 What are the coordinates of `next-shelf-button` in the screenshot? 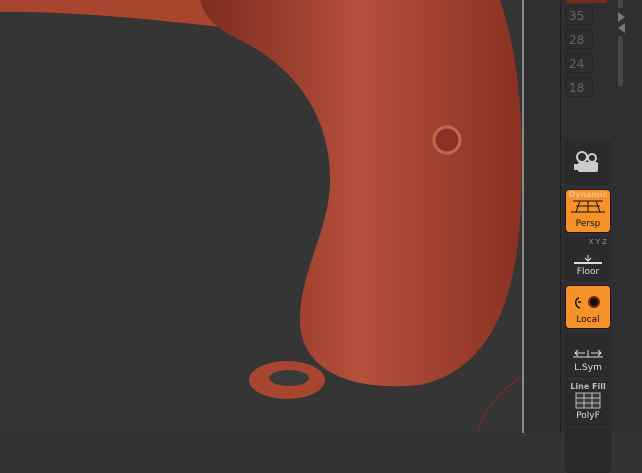 It's located at (588, 451).